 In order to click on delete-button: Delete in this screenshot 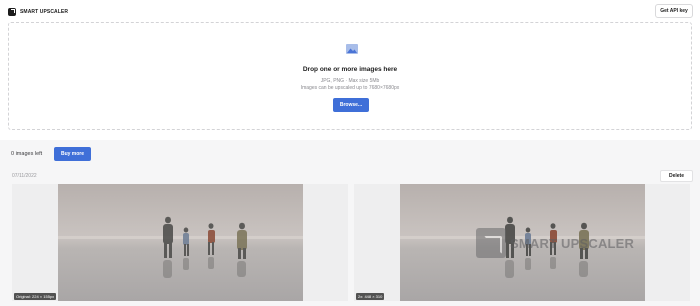, I will do `click(676, 176)`.